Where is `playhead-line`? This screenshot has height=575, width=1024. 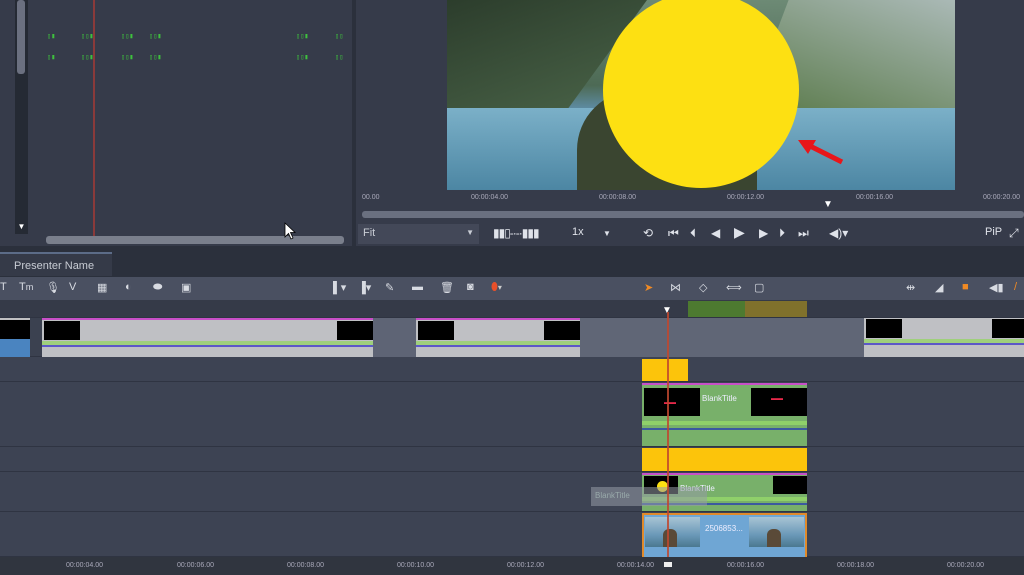 playhead-line is located at coordinates (668, 437).